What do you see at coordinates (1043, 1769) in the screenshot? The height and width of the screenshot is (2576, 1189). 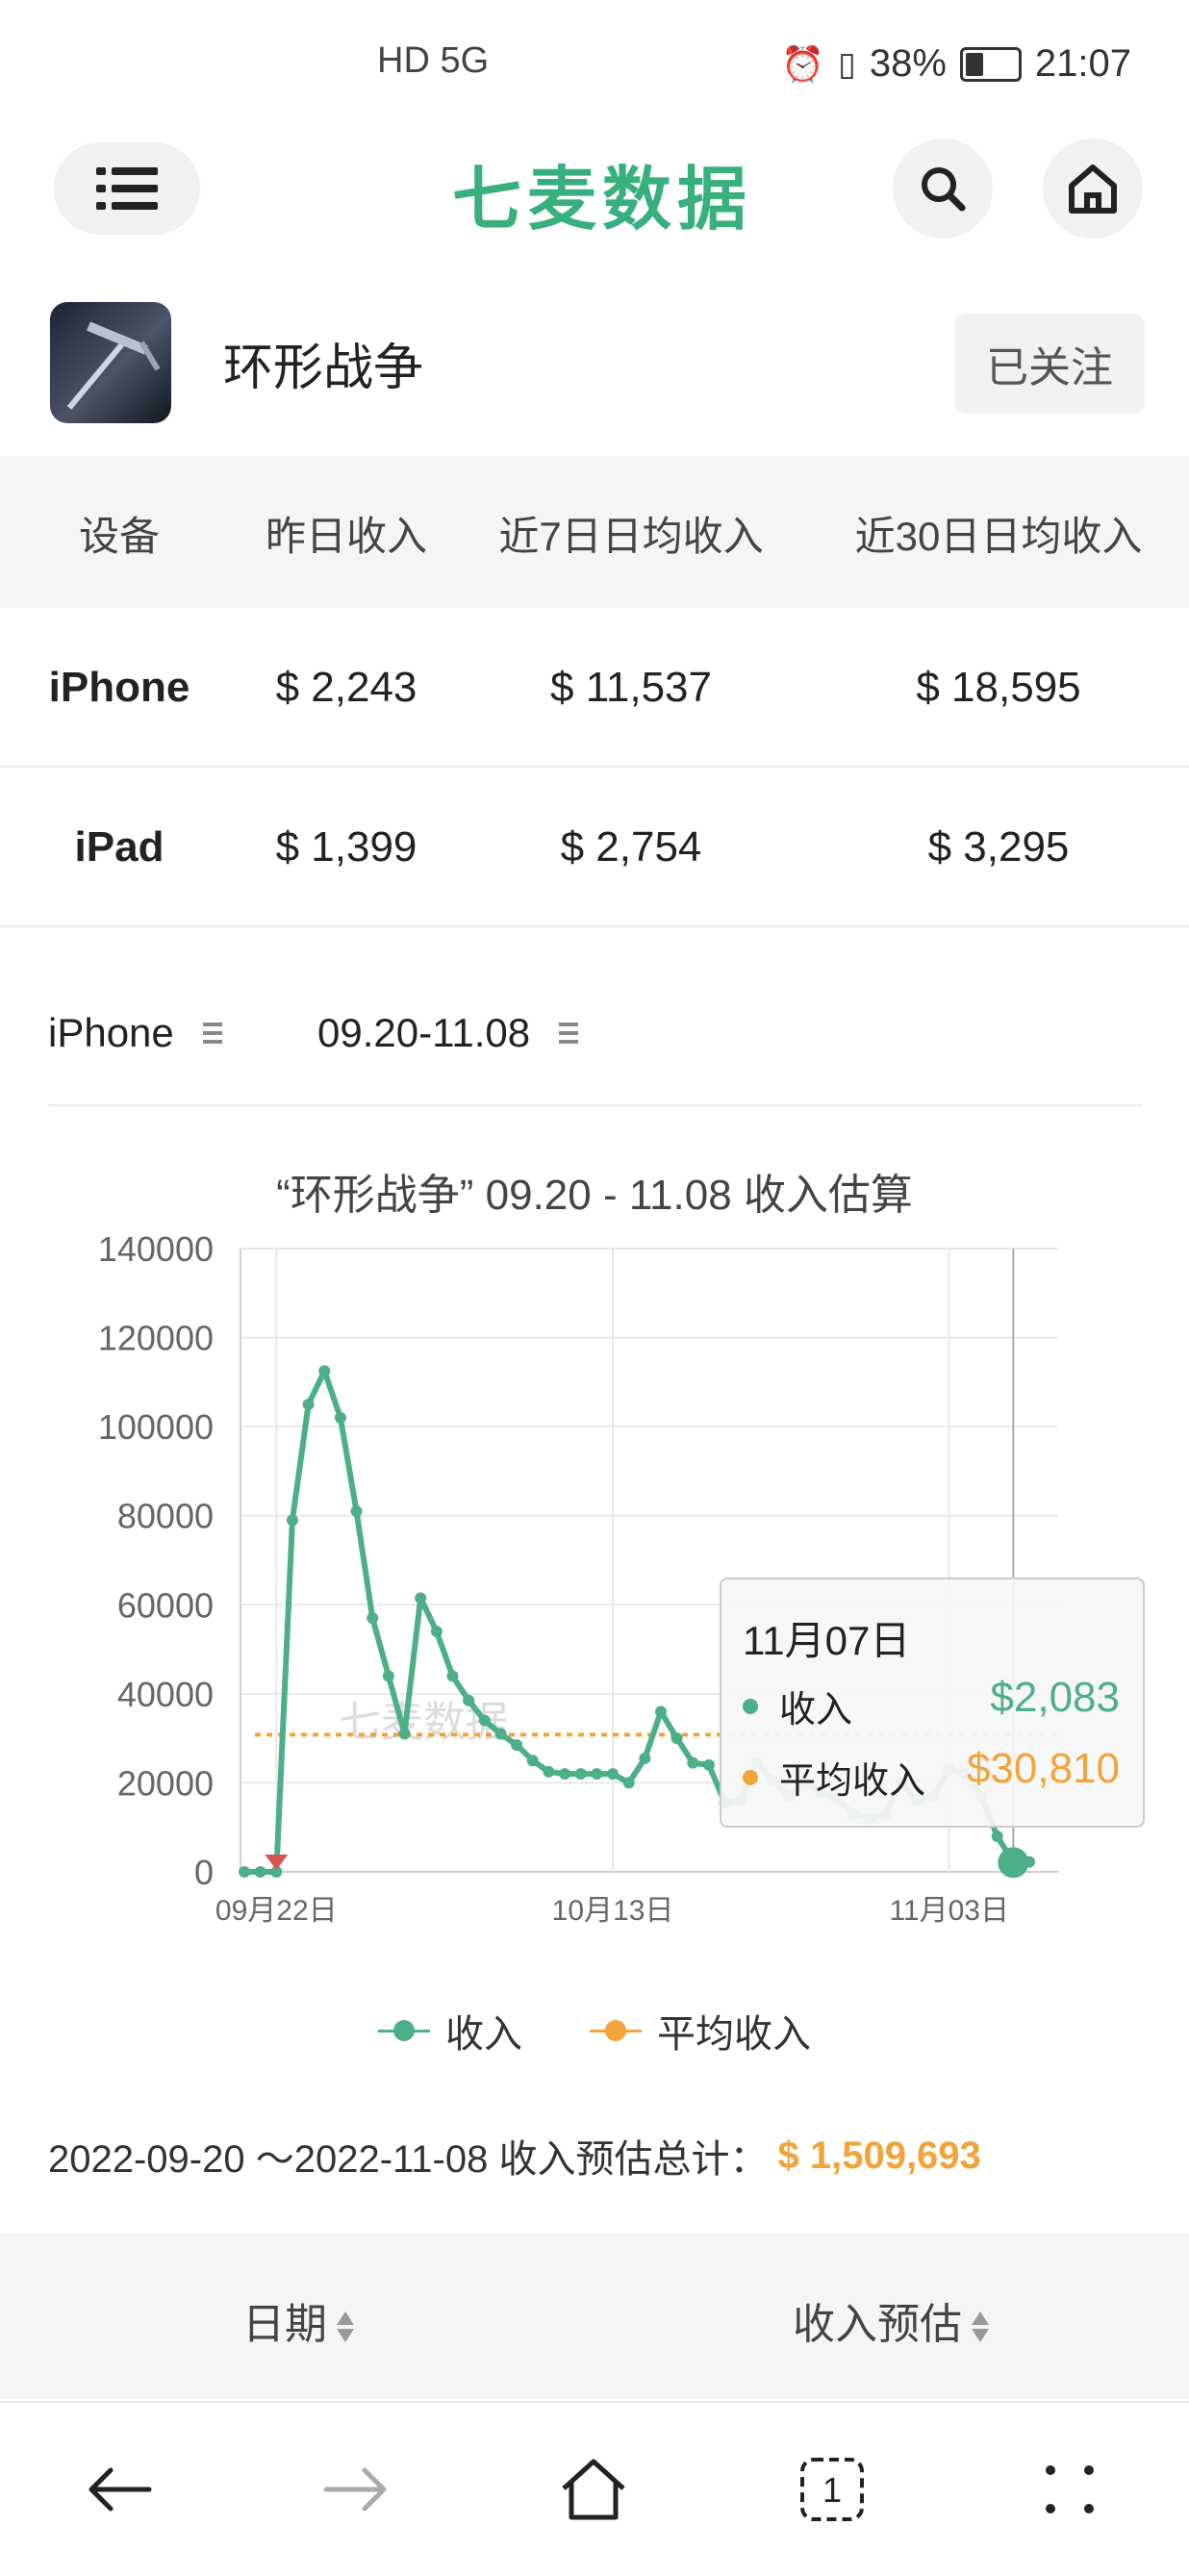 I see `tooltip-avg-value: $30,810` at bounding box center [1043, 1769].